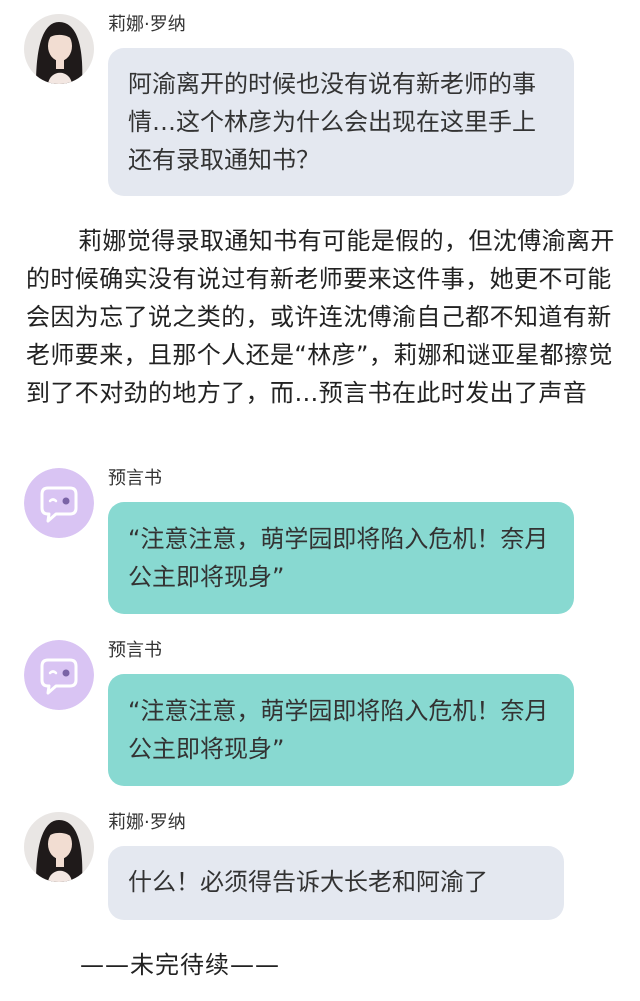 This screenshot has height=1001, width=640. Describe the element at coordinates (180, 965) in the screenshot. I see `to-be-continued-text: ——未完待续——` at that location.